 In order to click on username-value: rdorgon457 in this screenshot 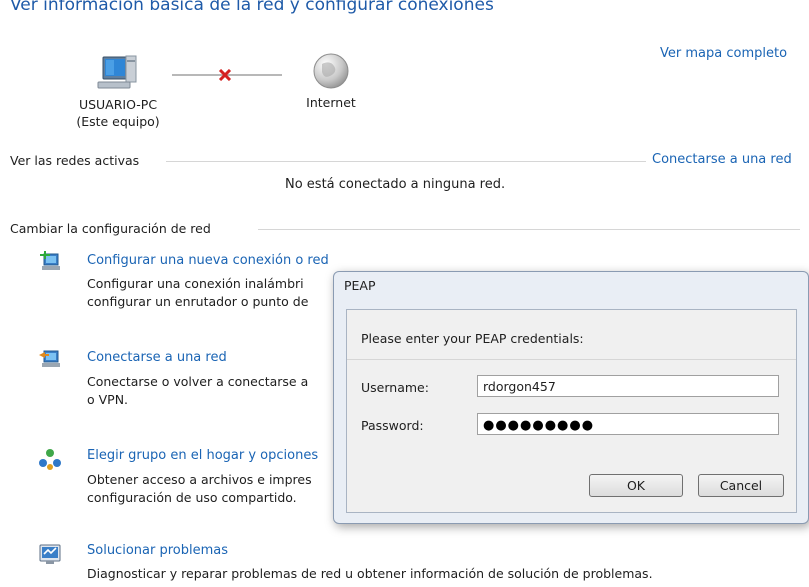, I will do `click(519, 386)`.